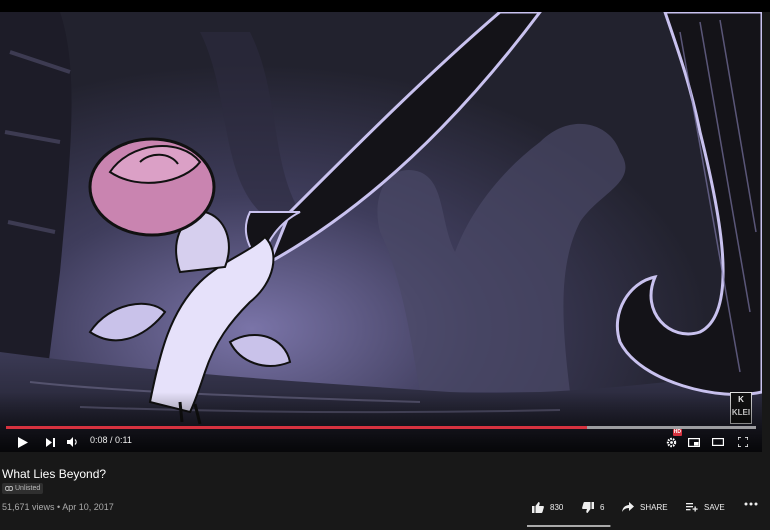 This screenshot has height=530, width=770. What do you see at coordinates (588, 507) in the screenshot?
I see `thumbs-down-icon` at bounding box center [588, 507].